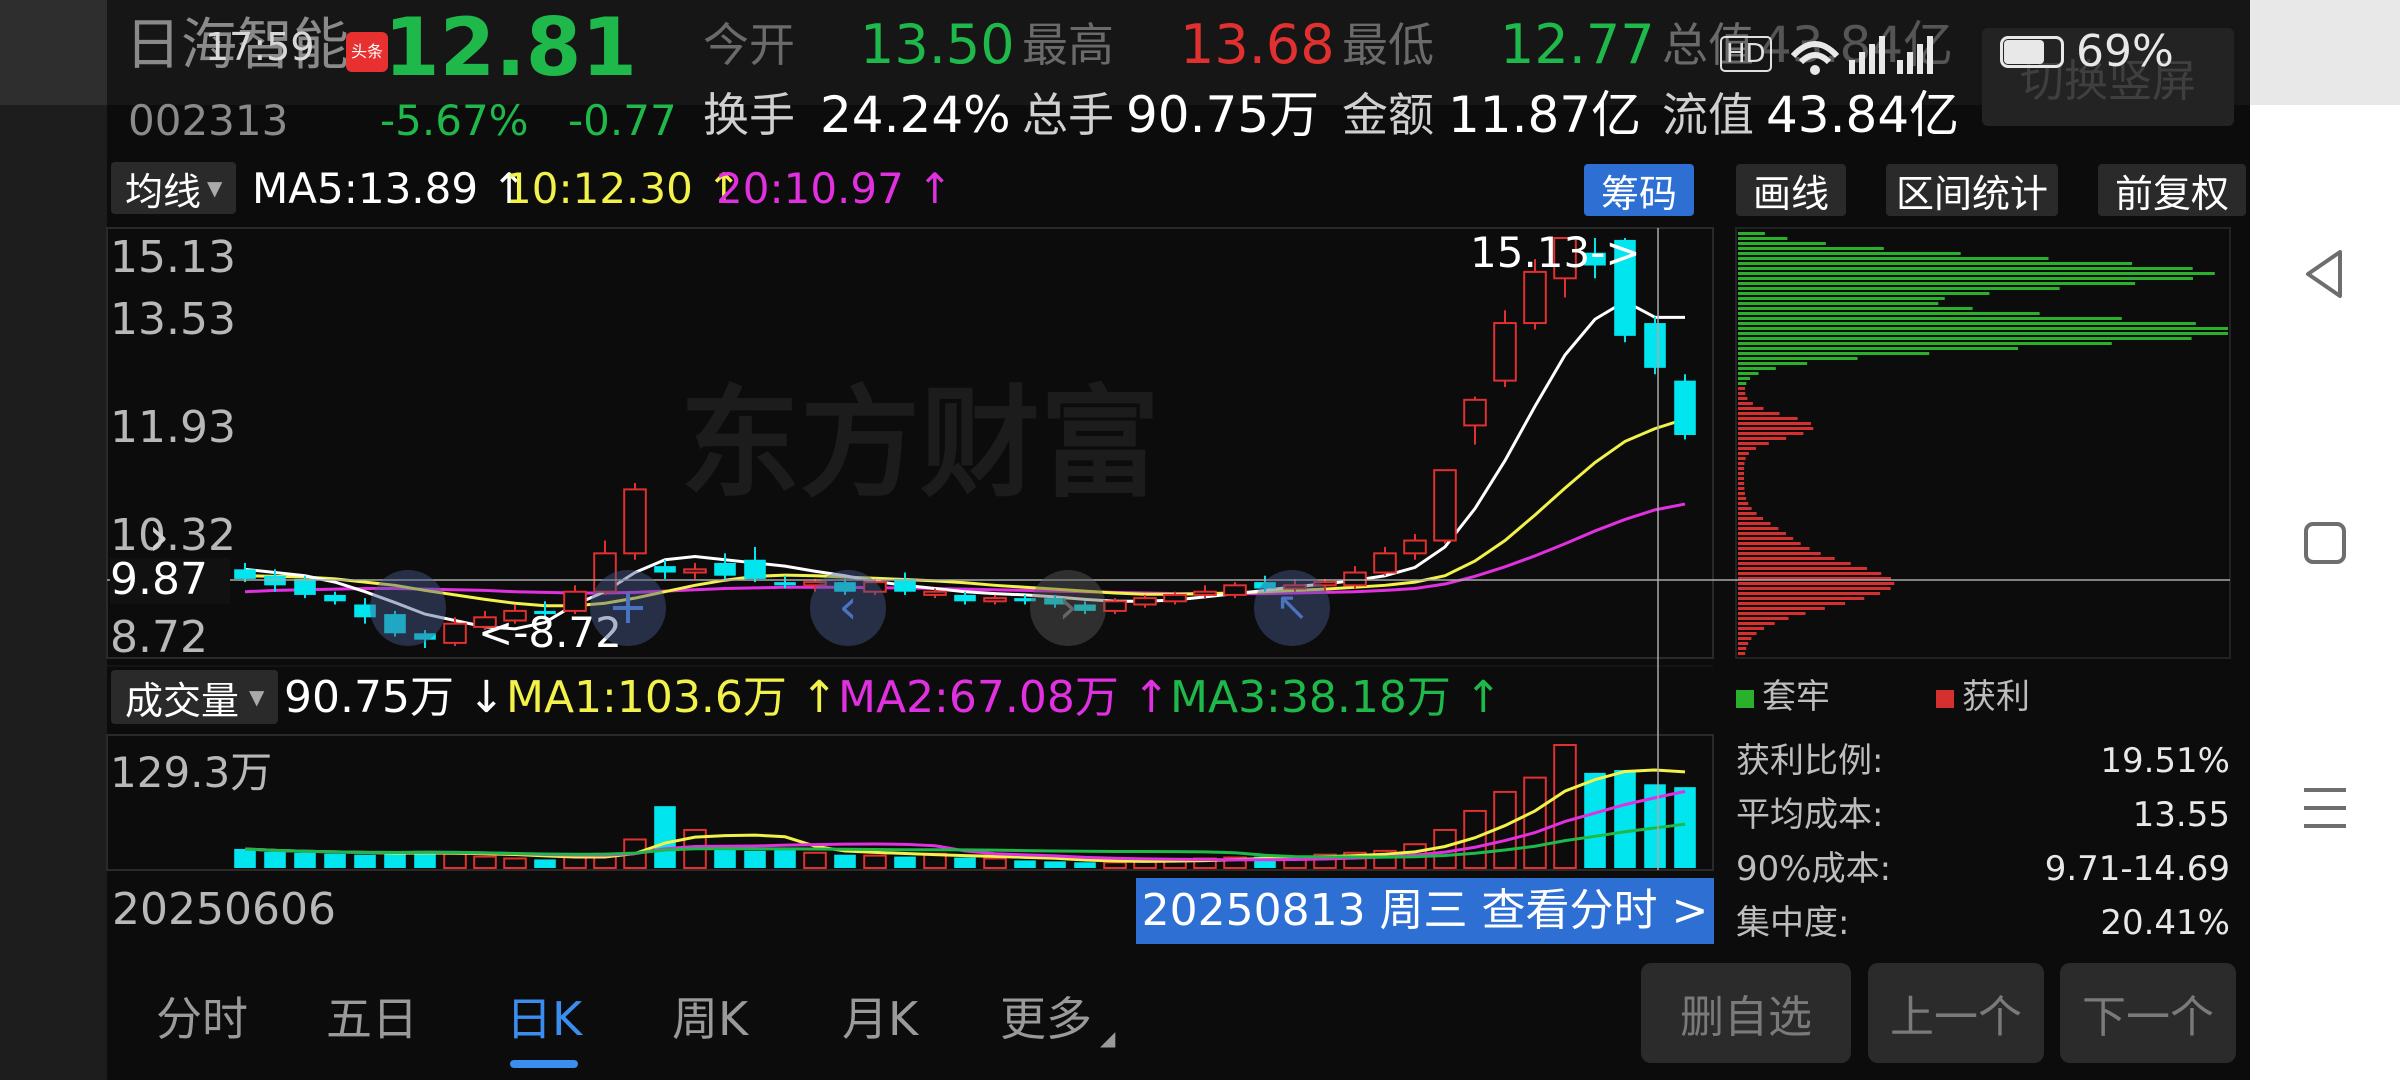  I want to click on volume-ma2: MA2:67.08万 ↑, so click(1004, 697).